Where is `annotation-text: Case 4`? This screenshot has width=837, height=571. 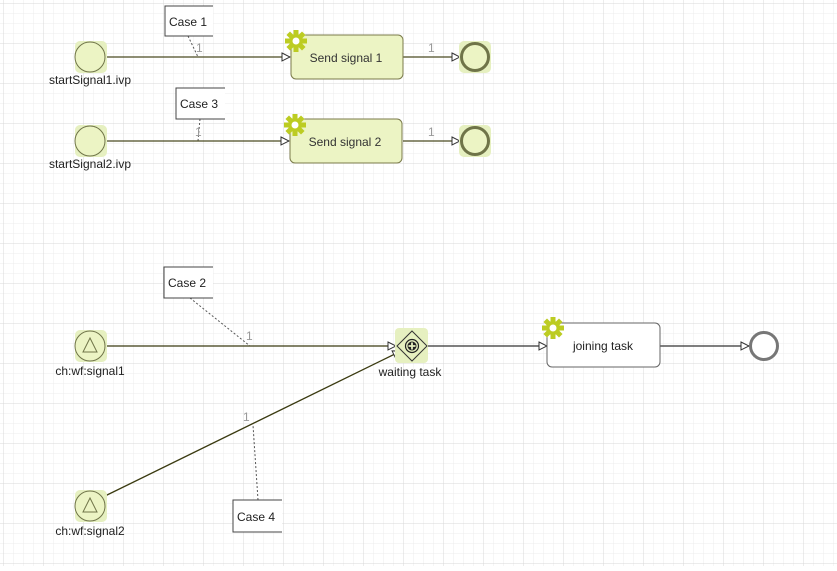 annotation-text: Case 4 is located at coordinates (256, 517).